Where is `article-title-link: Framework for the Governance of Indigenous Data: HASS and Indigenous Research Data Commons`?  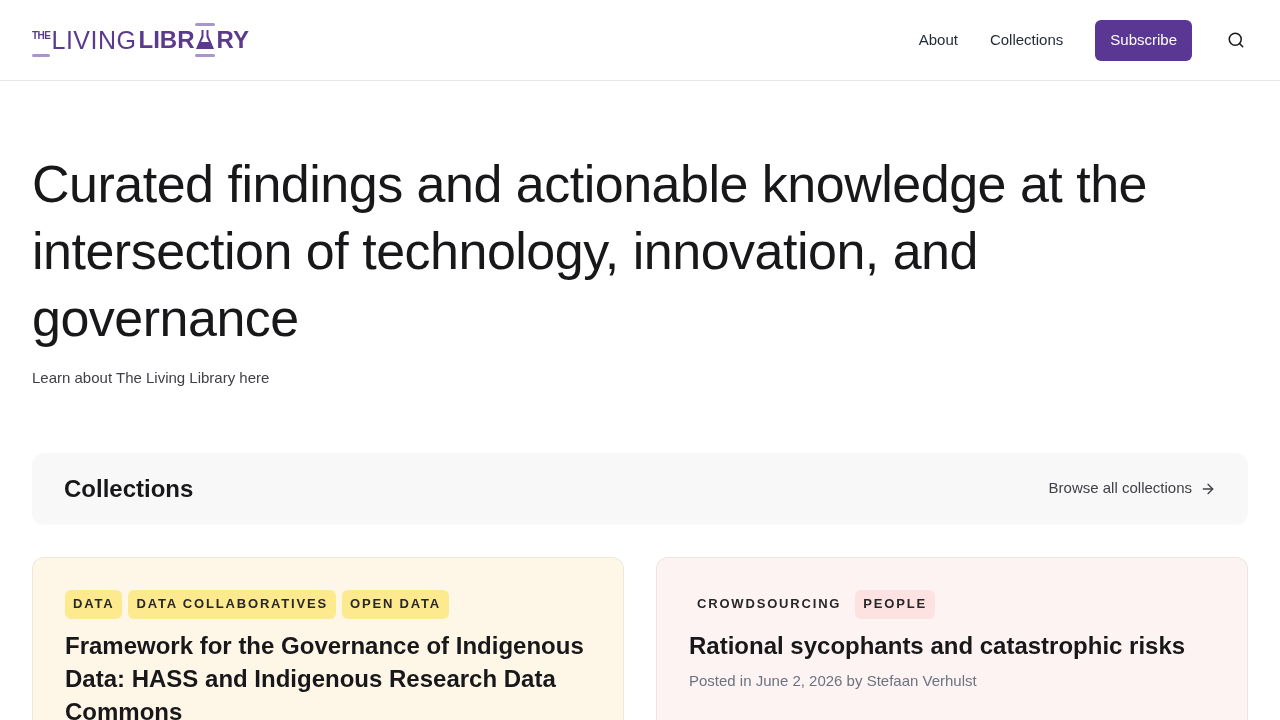
article-title-link: Framework for the Governance of Indigenous Data: HASS and Indigenous Research Data Commons is located at coordinates (328, 674).